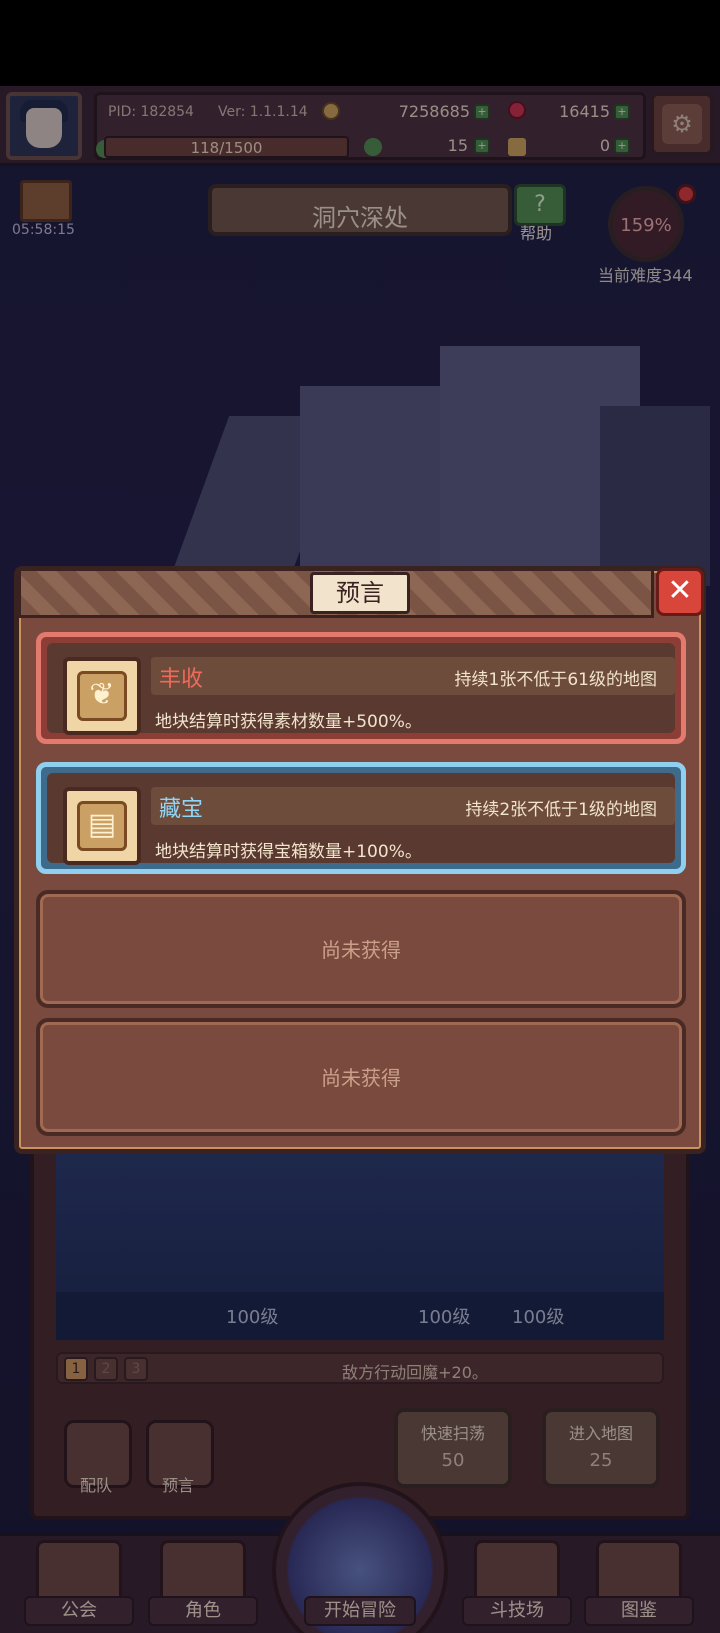  What do you see at coordinates (361, 688) in the screenshot?
I see `prophecy-card-harvest: ❦ 丰收 持续1张不低于61级的地图 地块结算时获得素材数量+500%。` at bounding box center [361, 688].